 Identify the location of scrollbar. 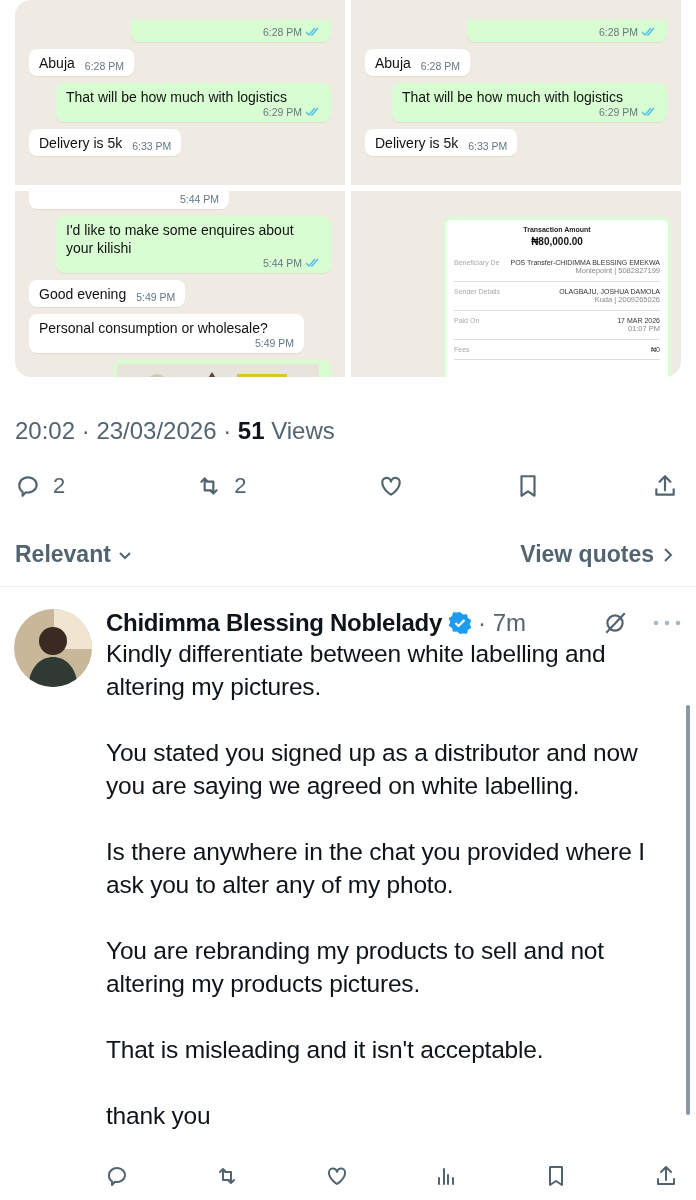
(688, 910).